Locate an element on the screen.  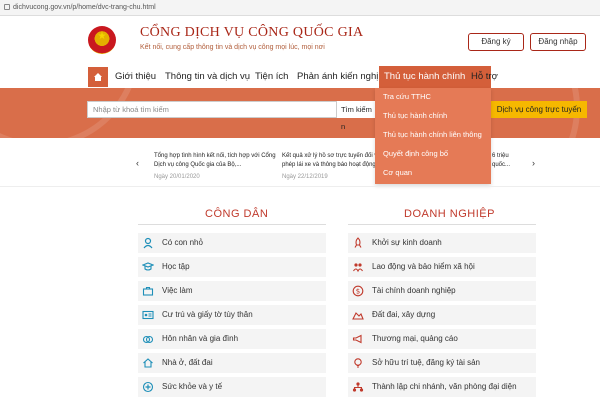
dropdown-item-thu-tuc-lien-thong: Thủ tục hành chính liên thông is located at coordinates (432, 134).